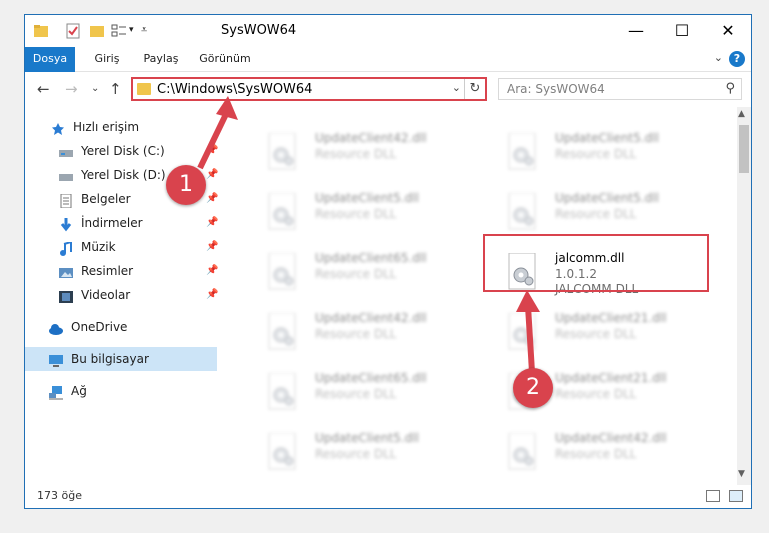 Image resolution: width=769 pixels, height=533 pixels. What do you see at coordinates (682, 31) in the screenshot?
I see `maximize-button: ☐` at bounding box center [682, 31].